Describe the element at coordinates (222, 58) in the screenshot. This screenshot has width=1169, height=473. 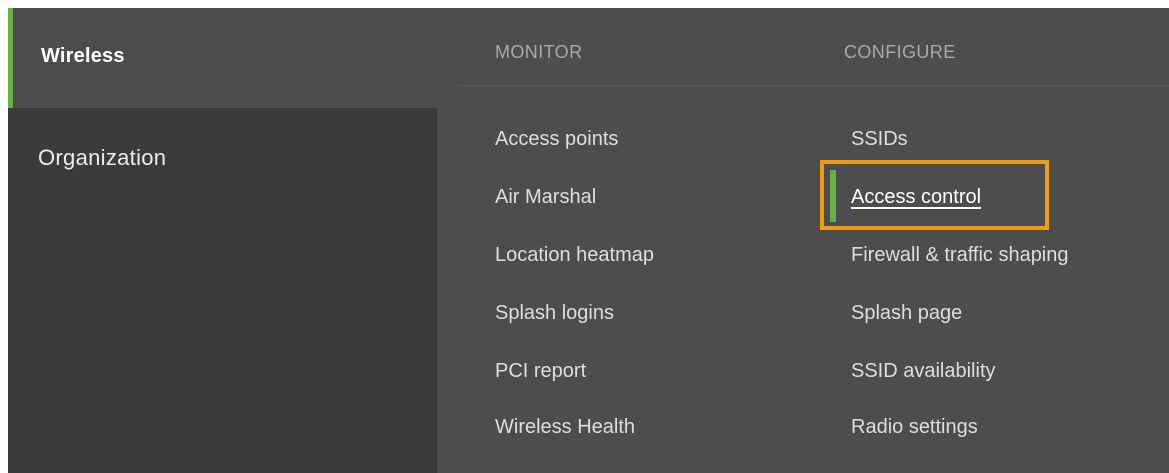
I see `nav-item-wireless: Wireless` at that location.